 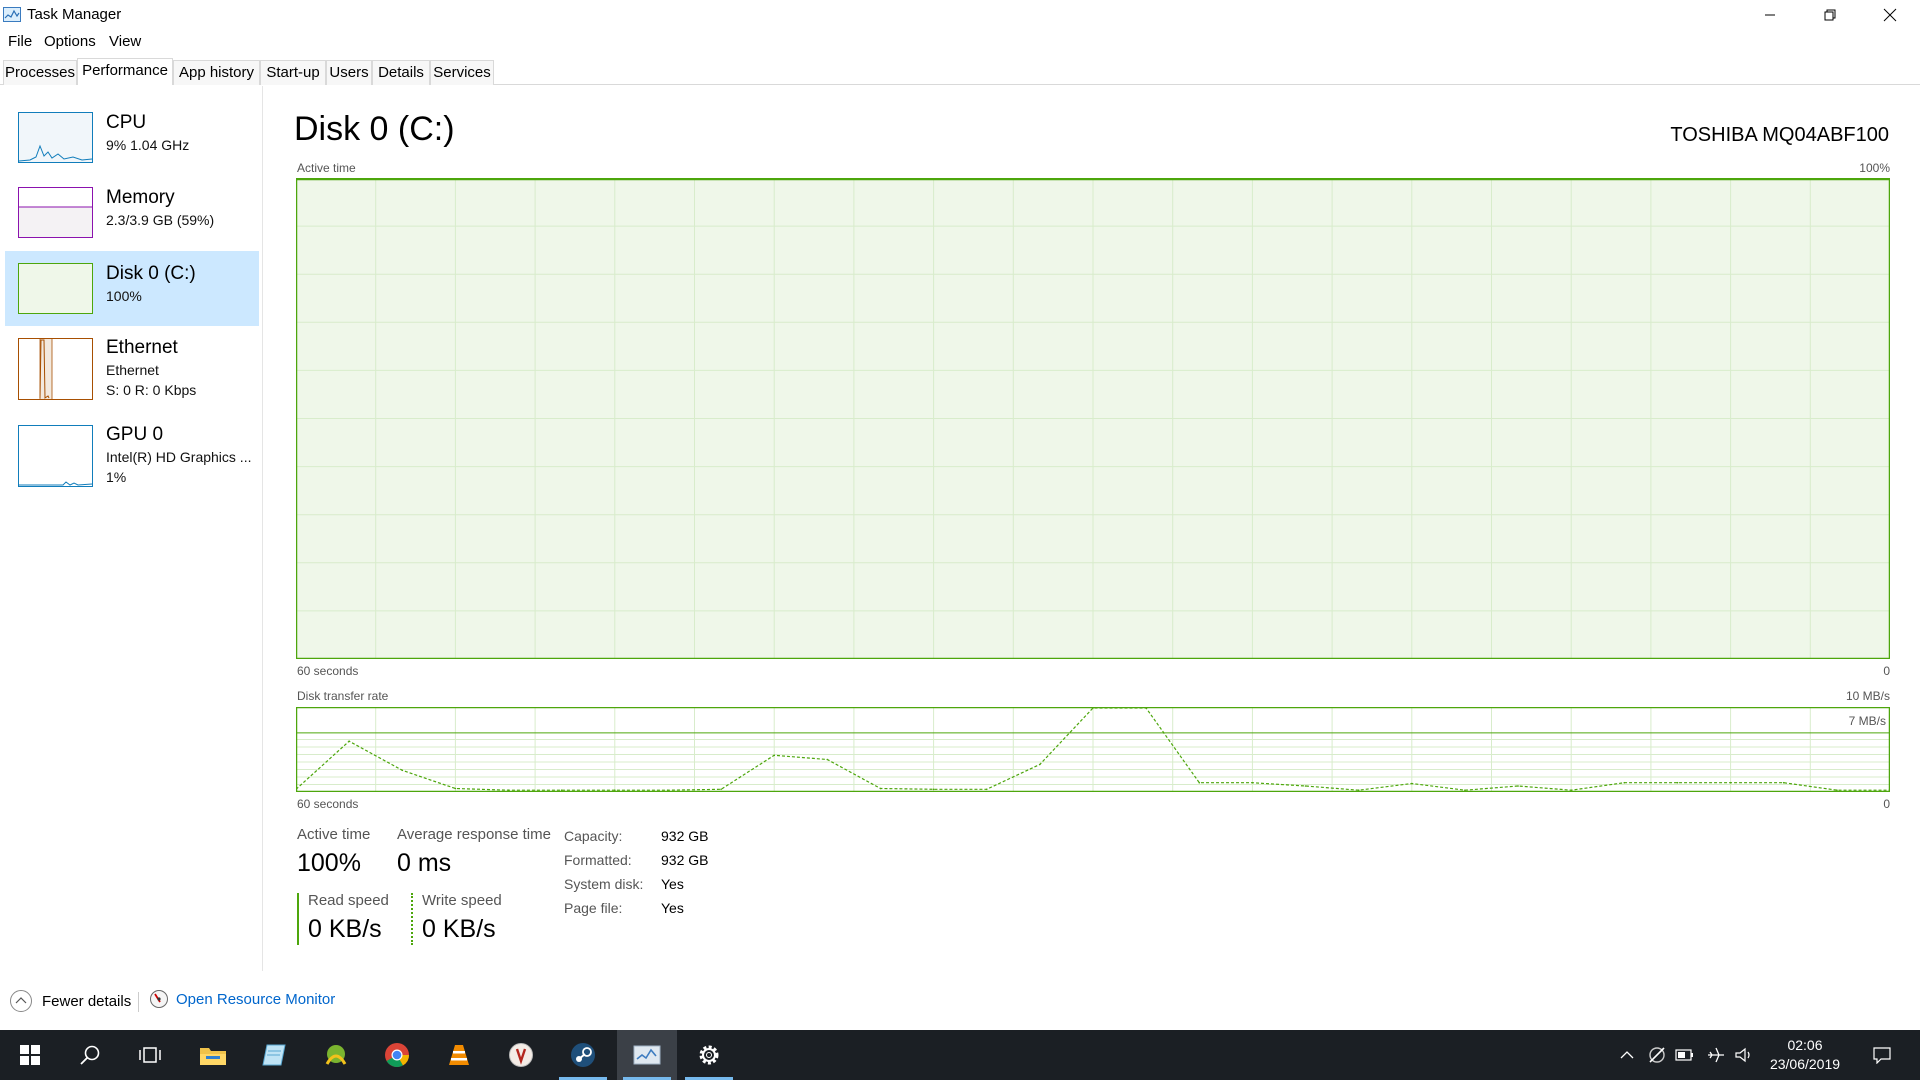 What do you see at coordinates (70, 1001) in the screenshot?
I see `fewer-details-button: Fewer details` at bounding box center [70, 1001].